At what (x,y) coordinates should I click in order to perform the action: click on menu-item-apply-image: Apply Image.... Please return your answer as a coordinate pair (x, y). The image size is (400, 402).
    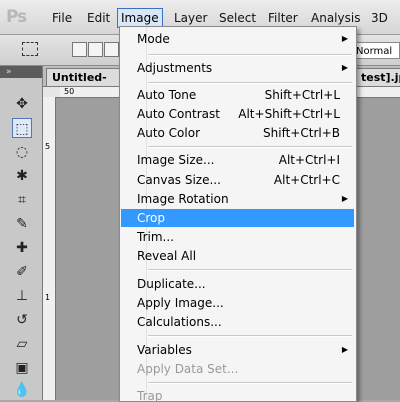
    Looking at the image, I should click on (237, 303).